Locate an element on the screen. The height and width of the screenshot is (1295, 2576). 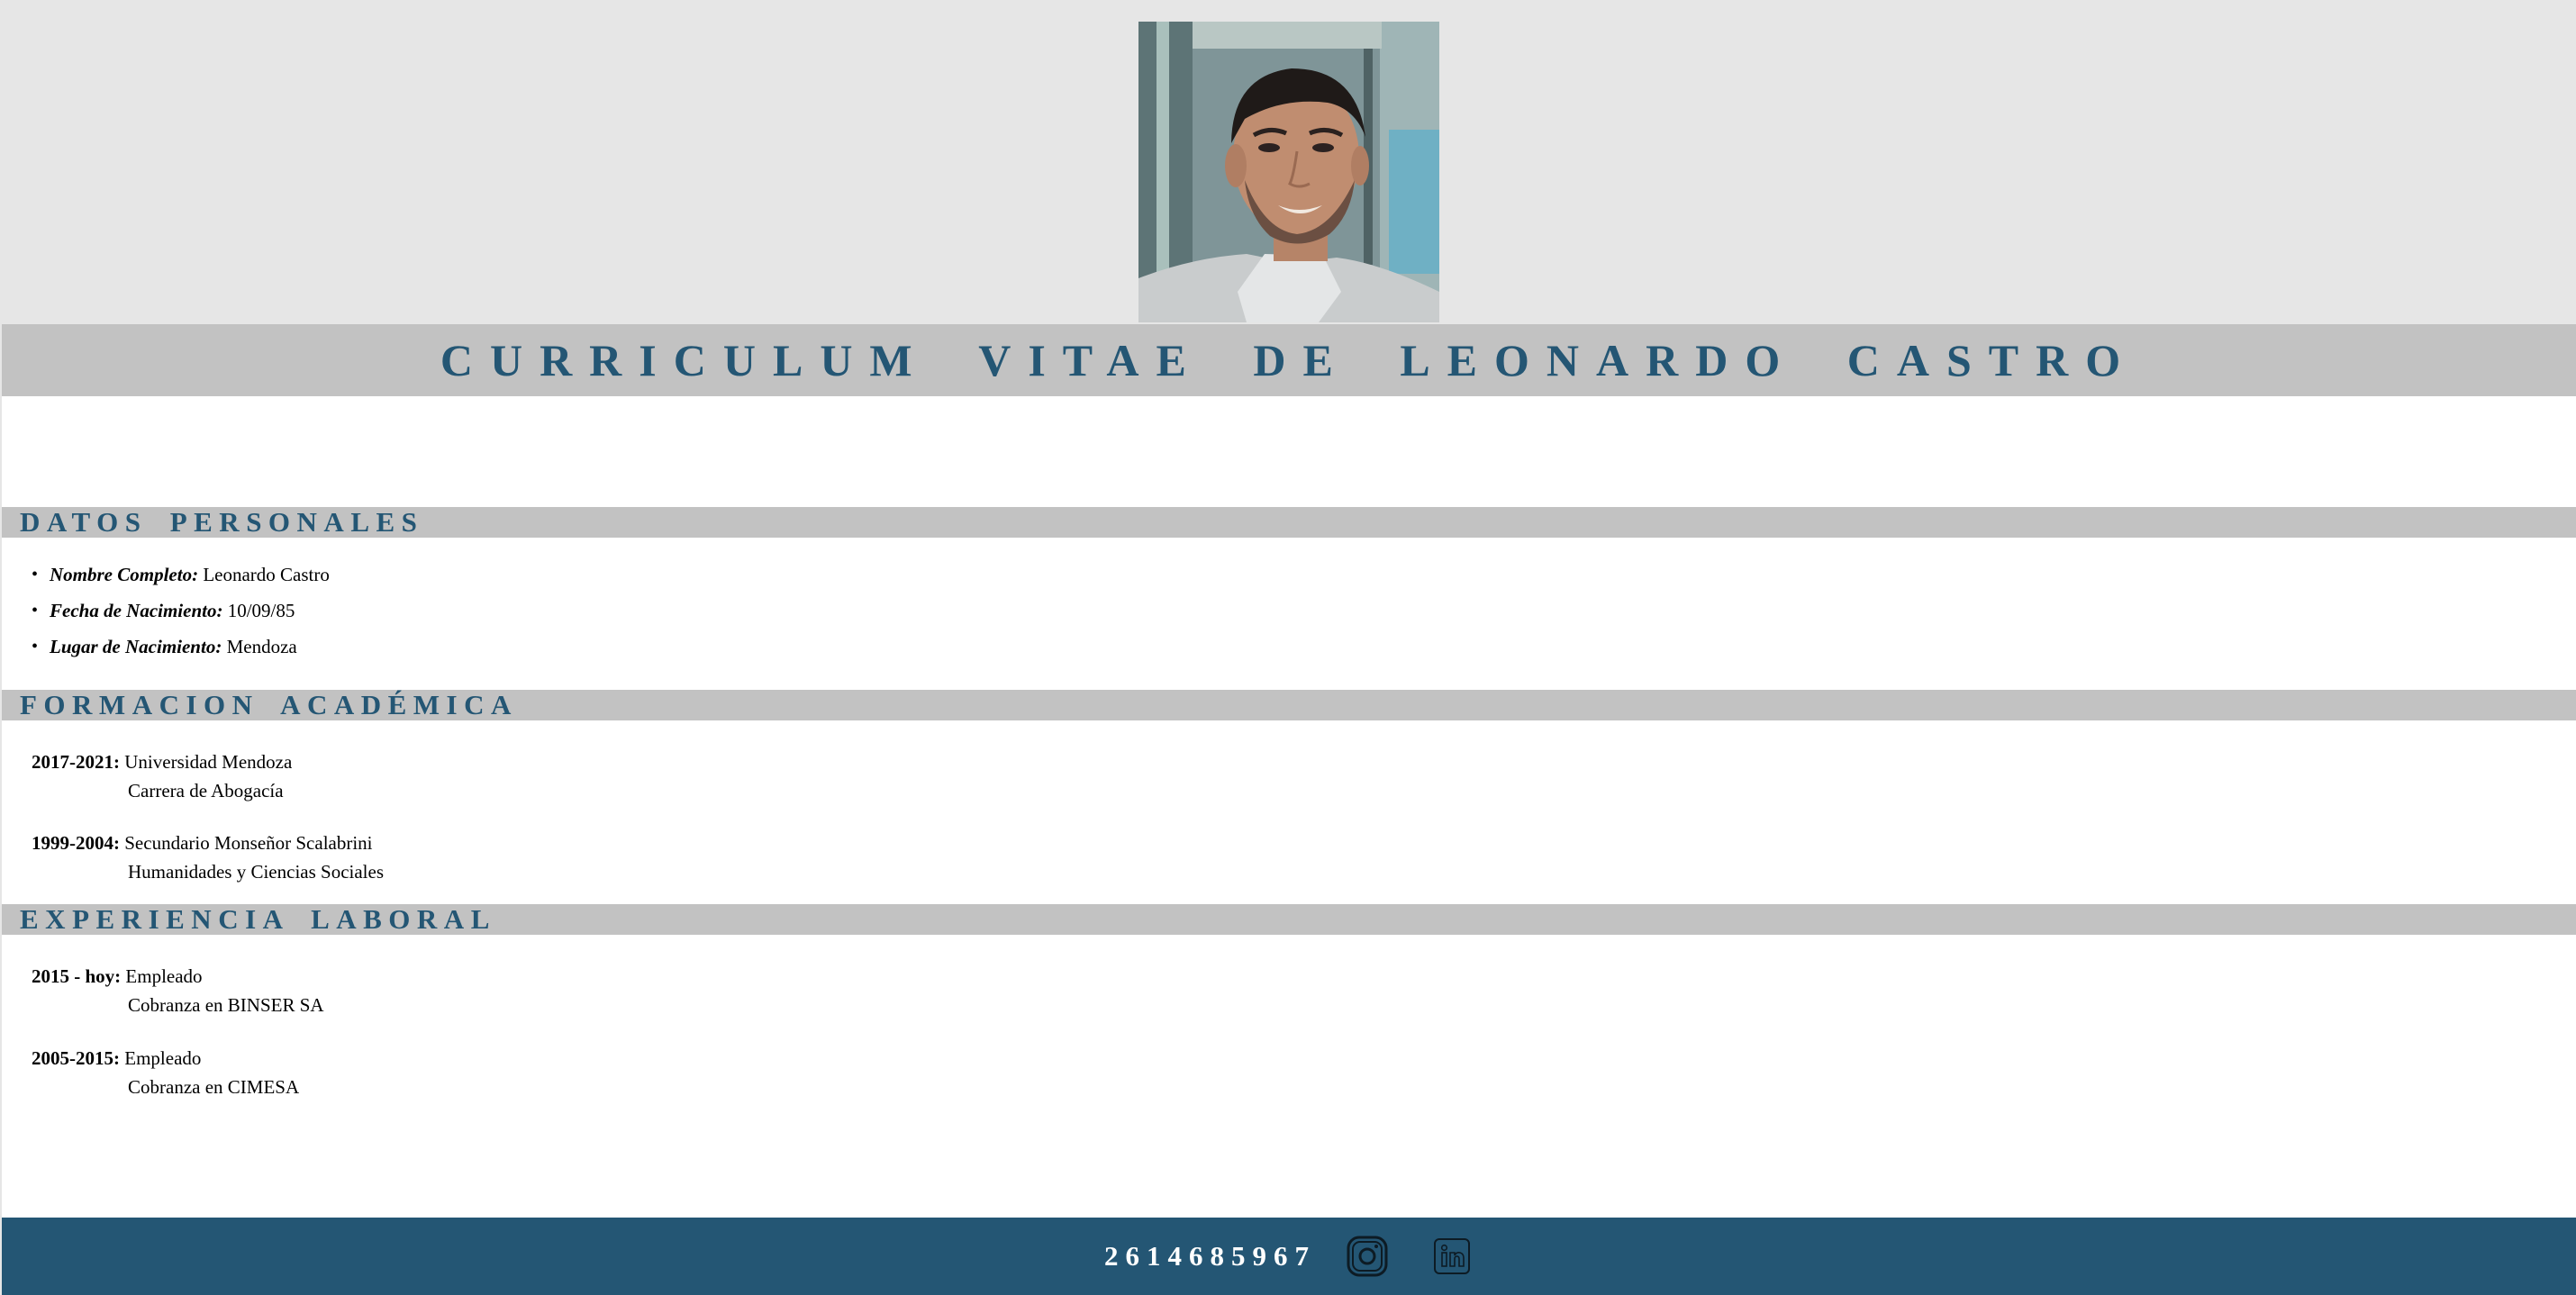
entry-title: Universidad Mendoza is located at coordinates (208, 762).